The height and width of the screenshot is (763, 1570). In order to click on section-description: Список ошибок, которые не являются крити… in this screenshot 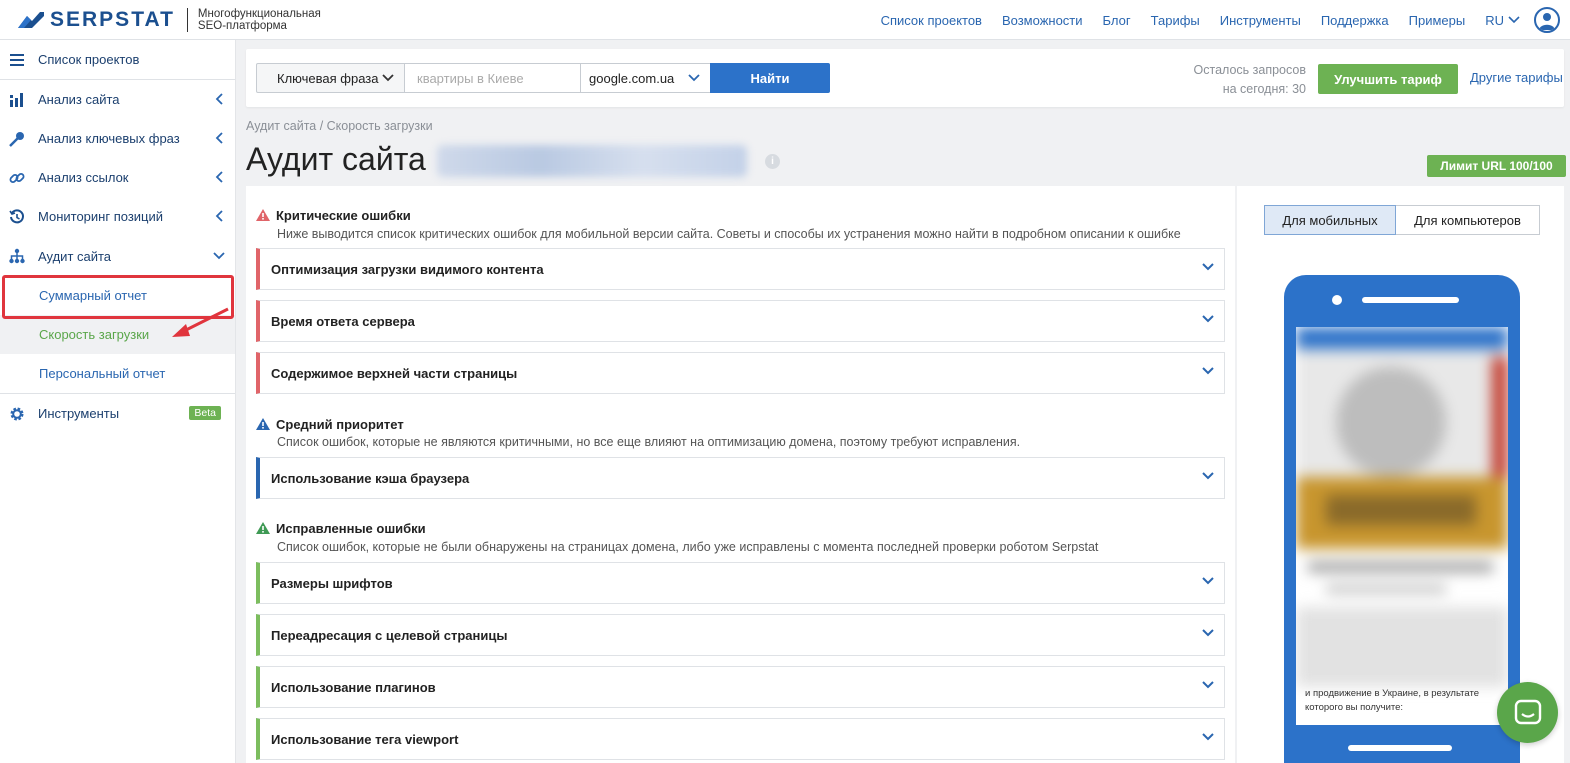, I will do `click(649, 442)`.